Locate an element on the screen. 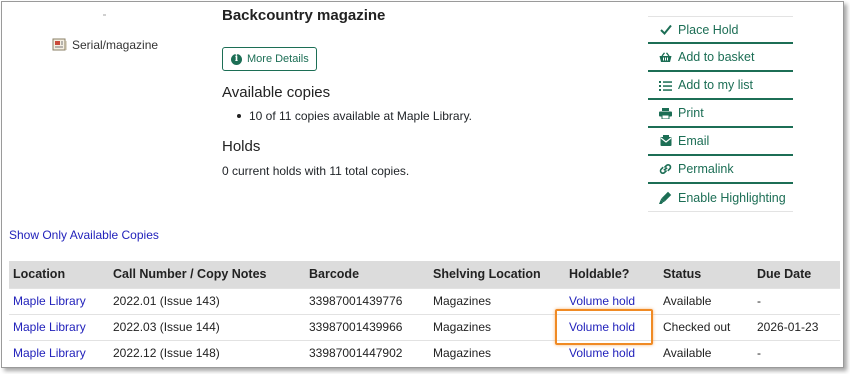 The image size is (850, 374). link-icon is located at coordinates (665, 169).